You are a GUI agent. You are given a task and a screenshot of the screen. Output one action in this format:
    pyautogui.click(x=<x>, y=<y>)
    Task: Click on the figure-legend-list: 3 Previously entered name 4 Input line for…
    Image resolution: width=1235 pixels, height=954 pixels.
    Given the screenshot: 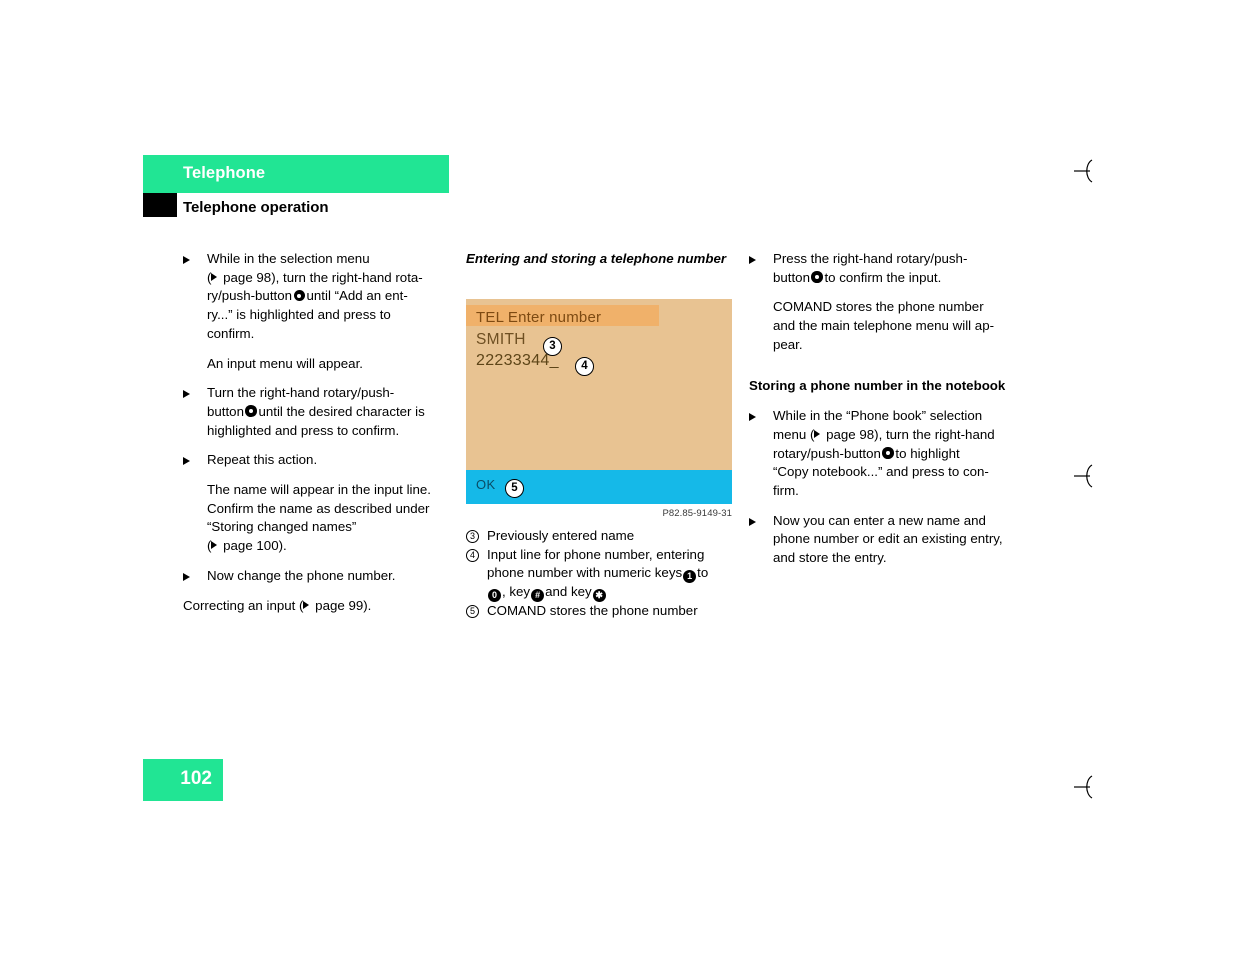 What is the action you would take?
    pyautogui.click(x=600, y=574)
    